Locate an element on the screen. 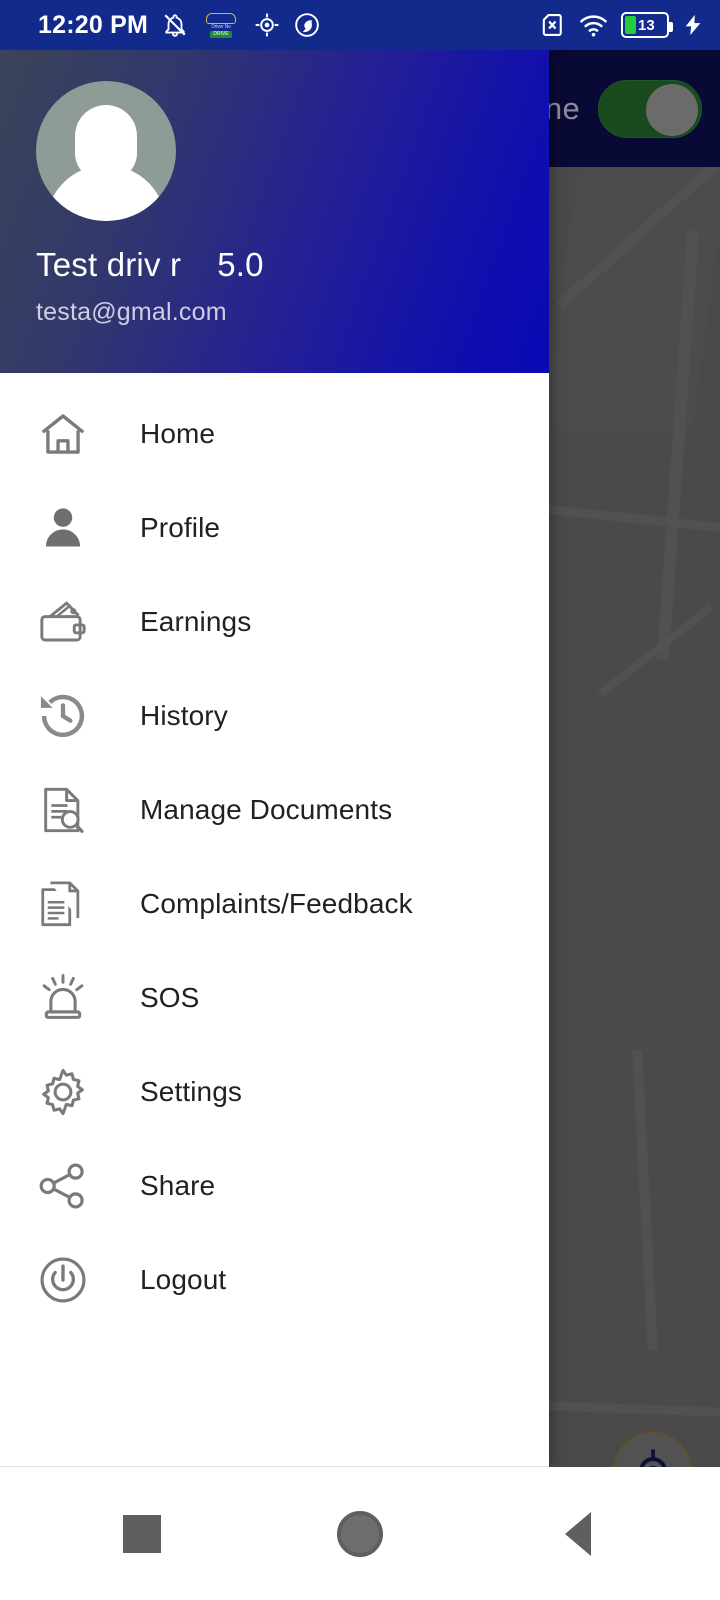 The height and width of the screenshot is (1600, 720). my-location-fab is located at coordinates (652, 1449).